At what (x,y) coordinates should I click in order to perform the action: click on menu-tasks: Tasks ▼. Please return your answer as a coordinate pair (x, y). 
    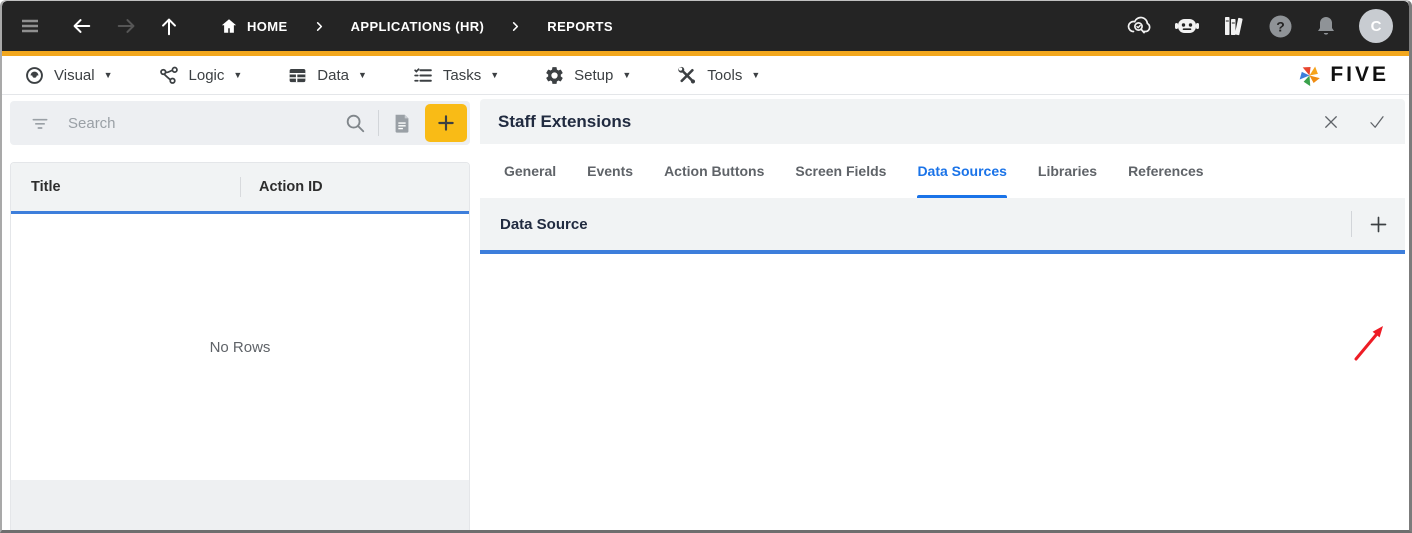
    Looking at the image, I should click on (455, 75).